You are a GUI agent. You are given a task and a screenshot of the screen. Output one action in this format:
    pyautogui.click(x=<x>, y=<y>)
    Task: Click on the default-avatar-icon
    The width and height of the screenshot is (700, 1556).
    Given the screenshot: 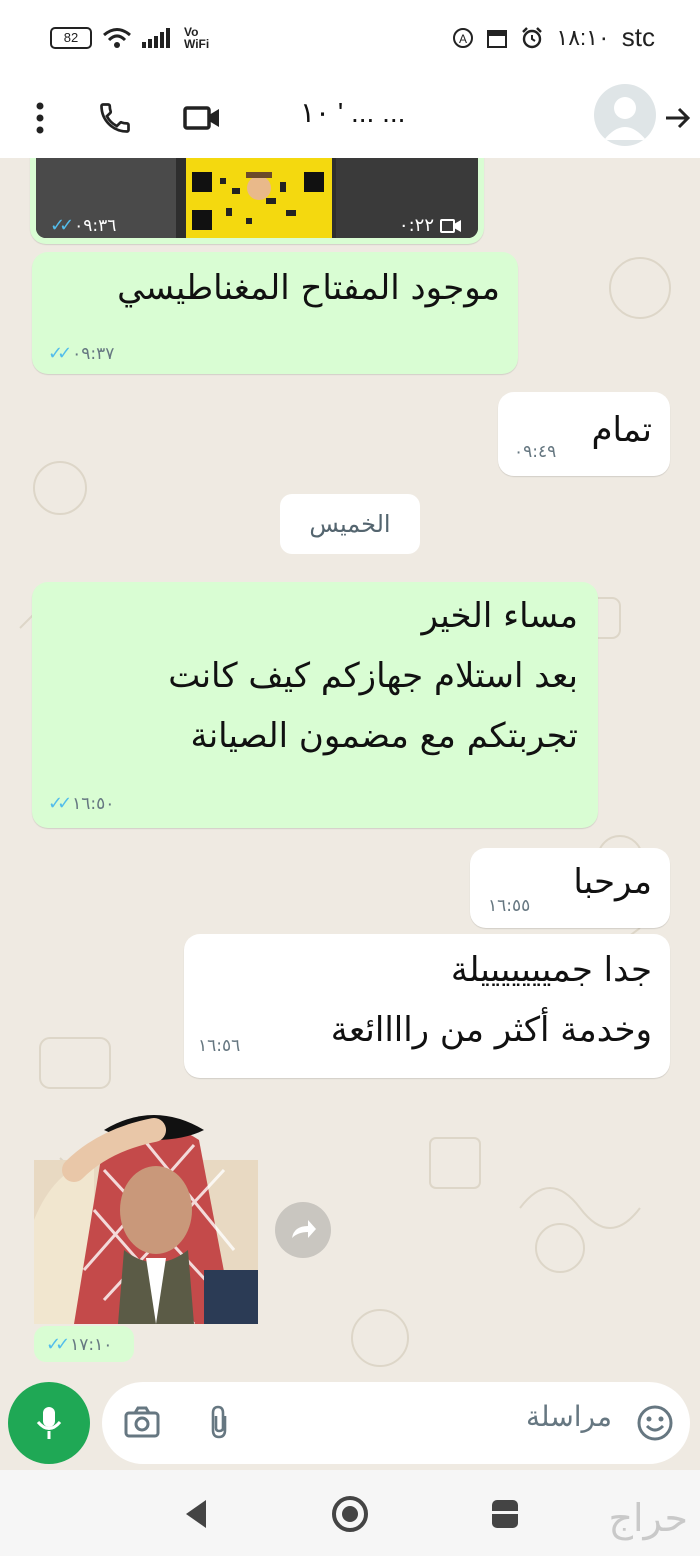 What is the action you would take?
    pyautogui.click(x=625, y=118)
    